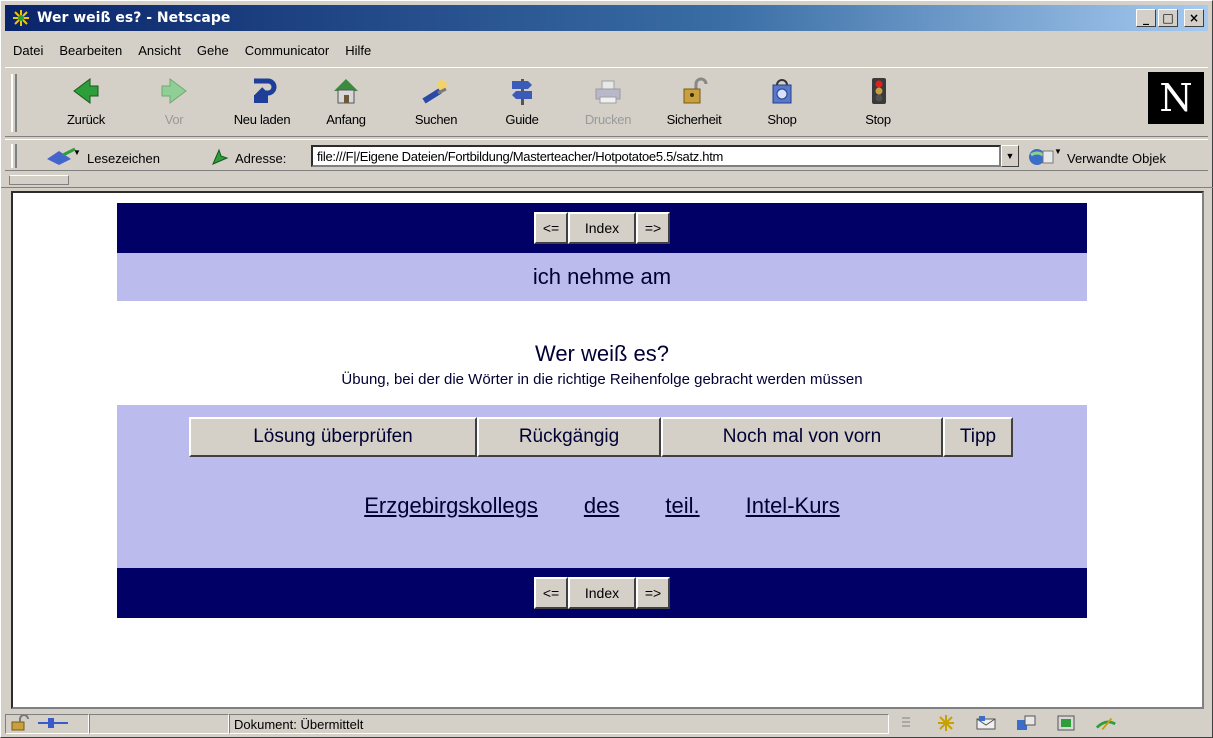 This screenshot has width=1213, height=738. Describe the element at coordinates (102, 158) in the screenshot. I see `bookmarks-button: ▼ Lesezeichen` at that location.